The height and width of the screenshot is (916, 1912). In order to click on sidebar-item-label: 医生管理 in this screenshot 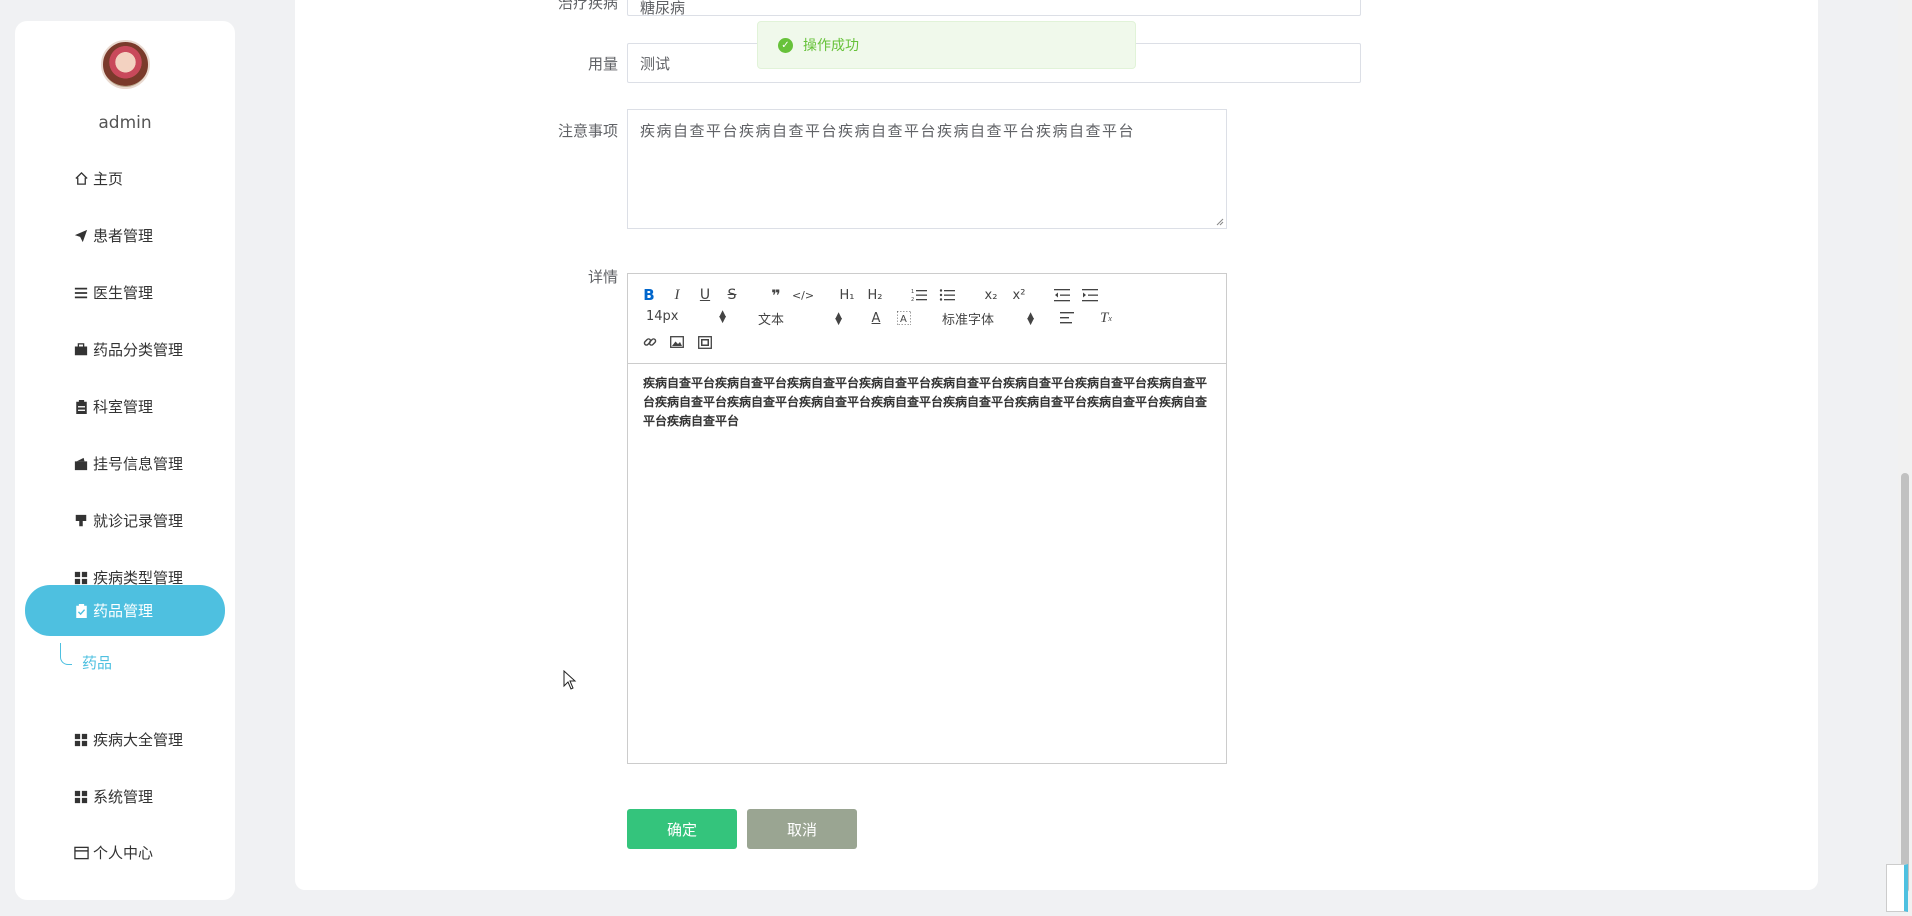, I will do `click(123, 293)`.